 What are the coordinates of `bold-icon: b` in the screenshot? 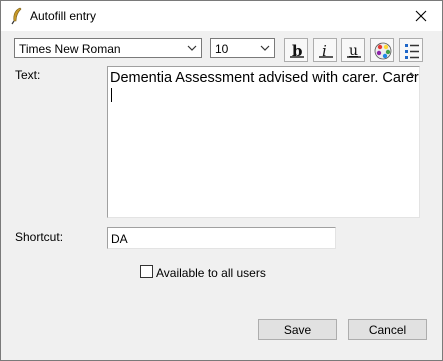 It's located at (297, 51).